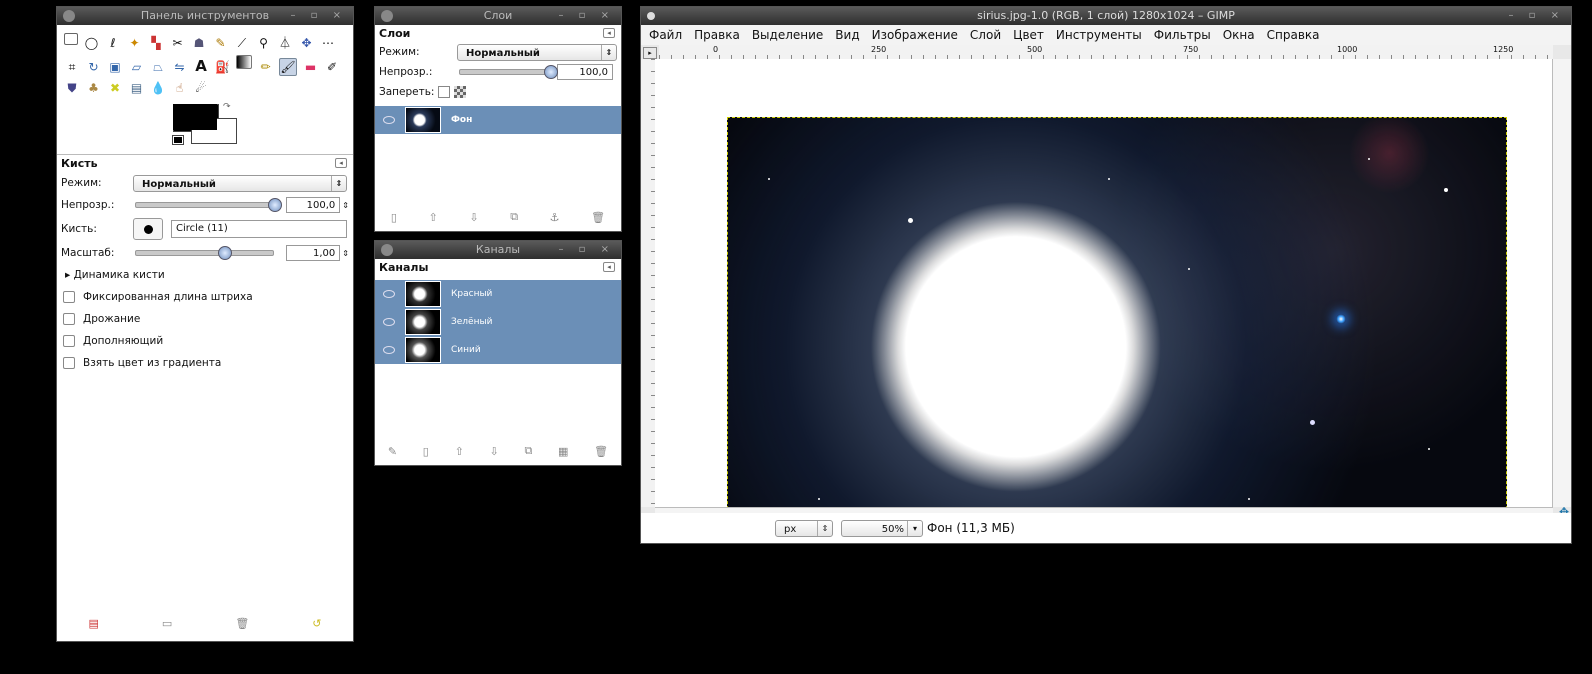 This screenshot has height=674, width=1592. Describe the element at coordinates (601, 451) in the screenshot. I see `delete-channel-icon: 🗑` at that location.